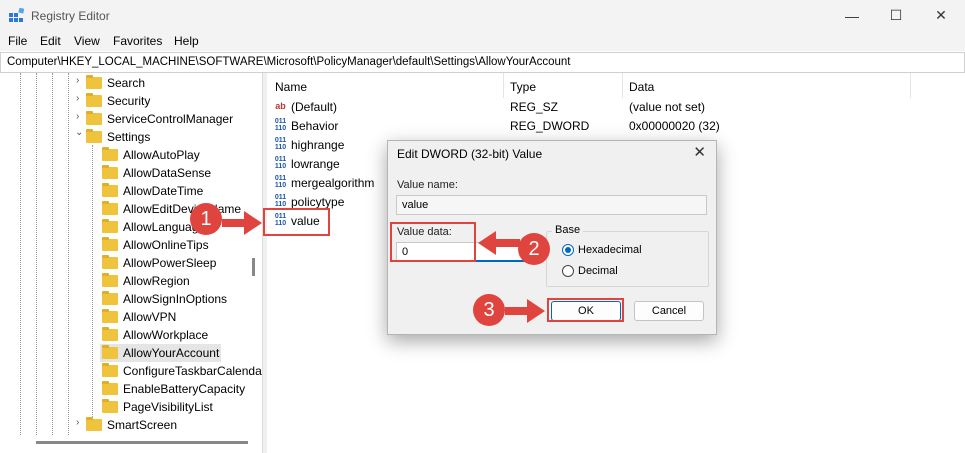 Image resolution: width=965 pixels, height=453 pixels. Describe the element at coordinates (896, 15) in the screenshot. I see `maximize-button: ☐` at that location.